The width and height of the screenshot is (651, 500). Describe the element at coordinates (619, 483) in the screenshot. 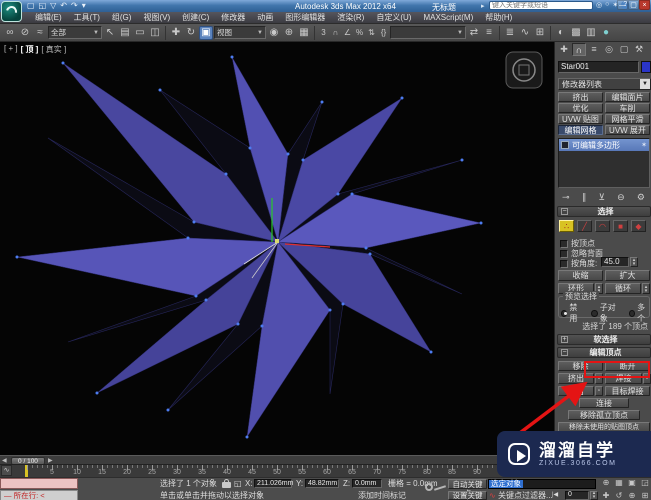

I see `zoom-all-icon: ▦` at that location.